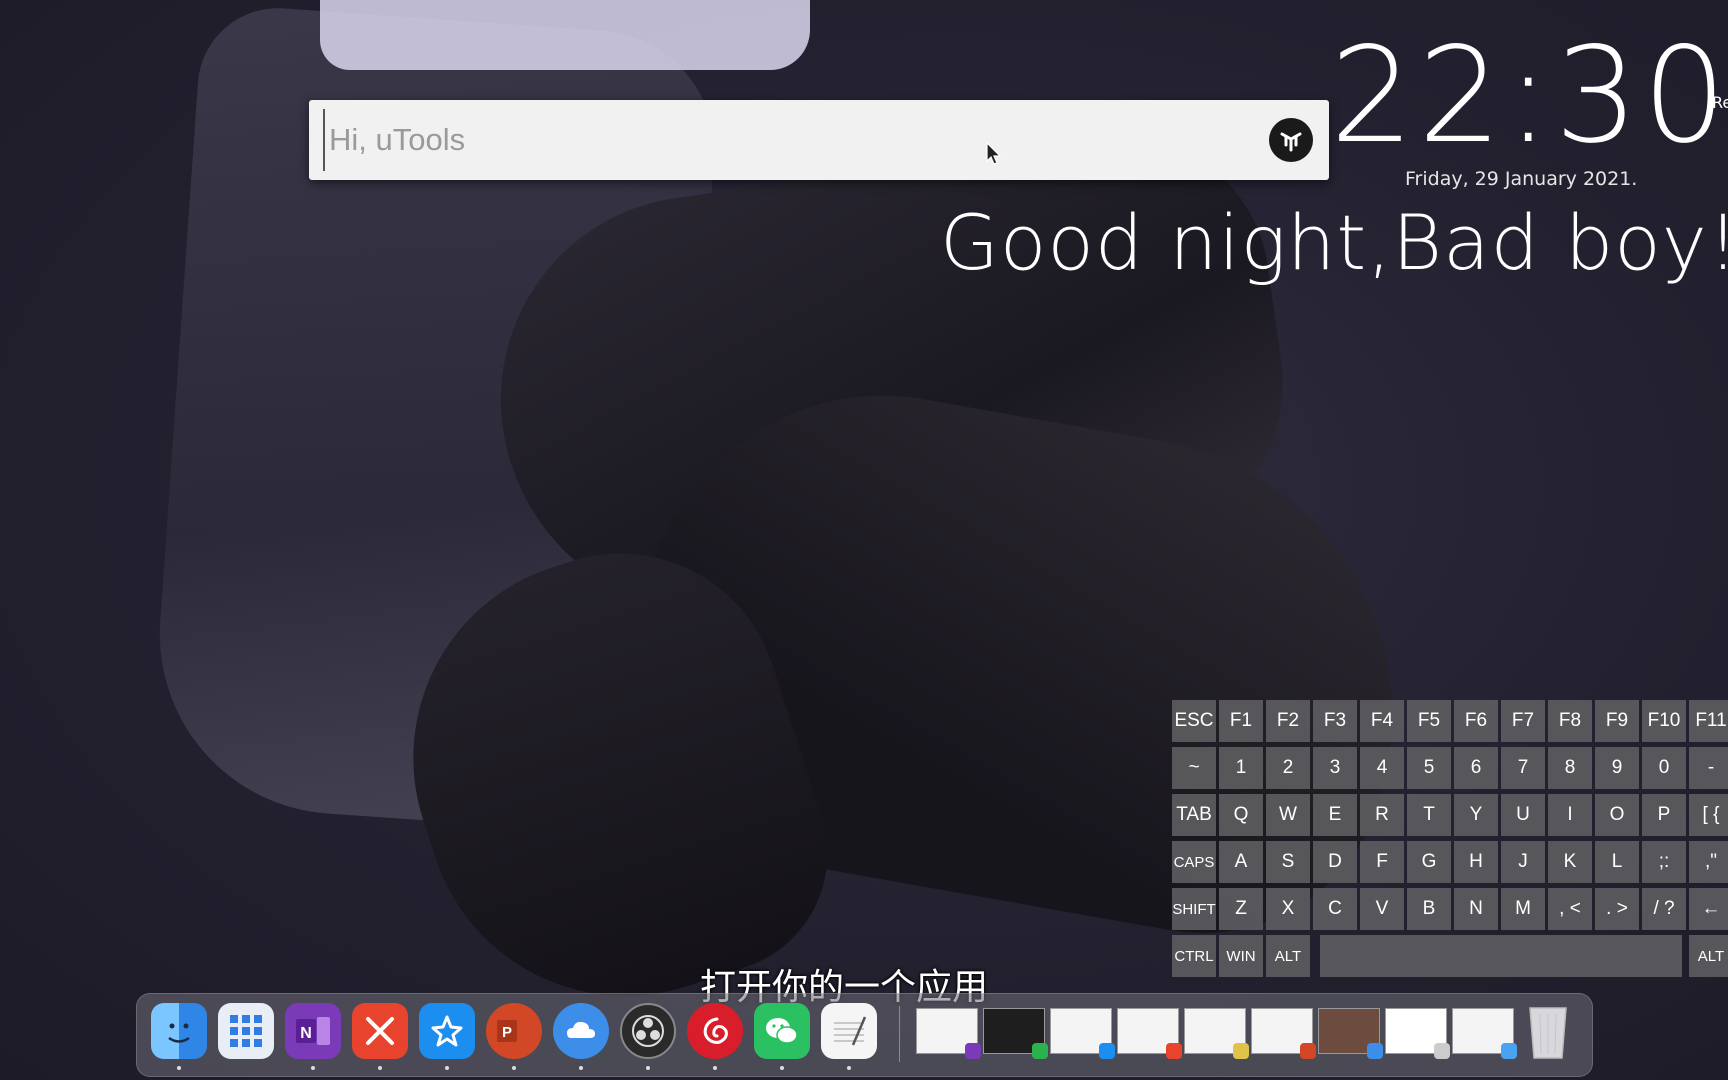  Describe the element at coordinates (179, 1031) in the screenshot. I see `finder-icon` at that location.